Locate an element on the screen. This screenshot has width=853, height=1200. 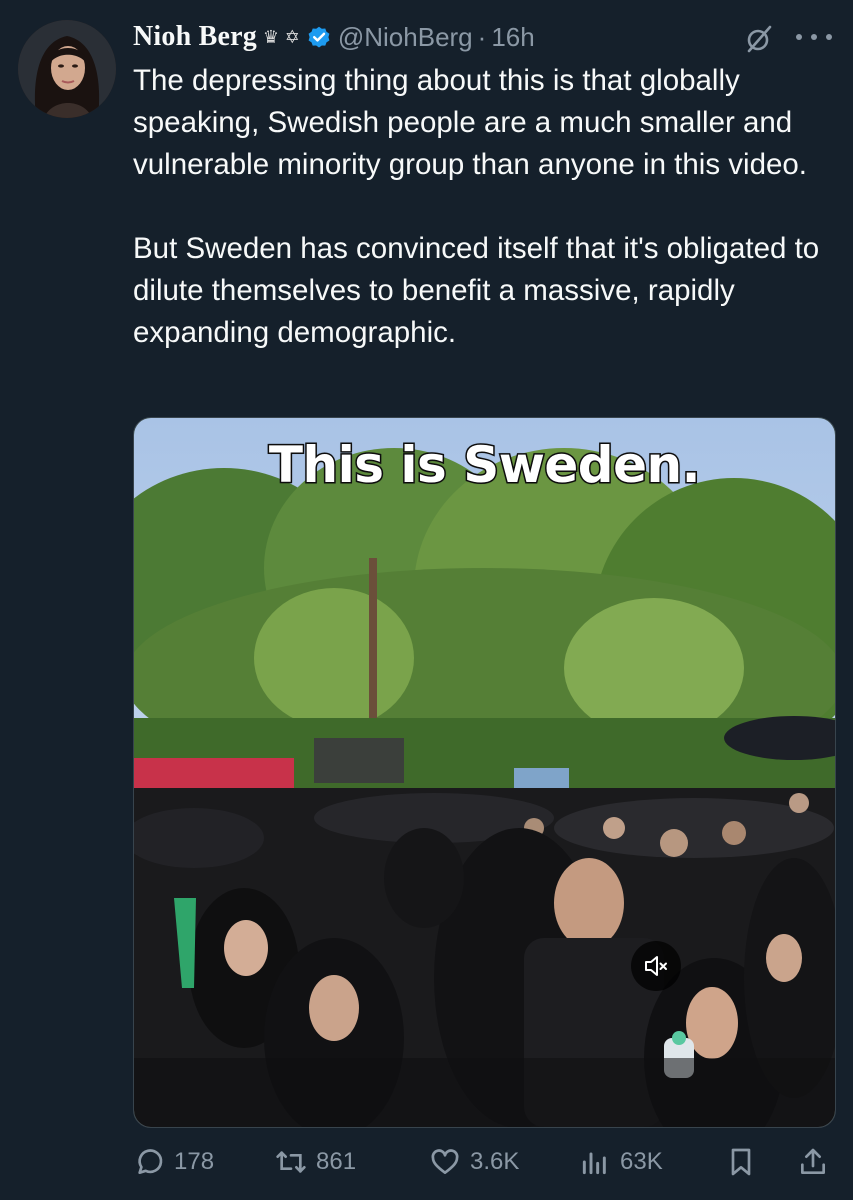
author-display-name: Nioh Berg is located at coordinates (195, 37).